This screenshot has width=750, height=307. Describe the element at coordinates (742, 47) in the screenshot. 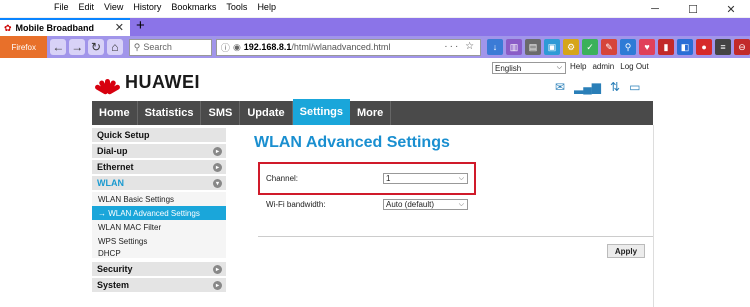

I see `extension-9-icon: ⊖` at that location.